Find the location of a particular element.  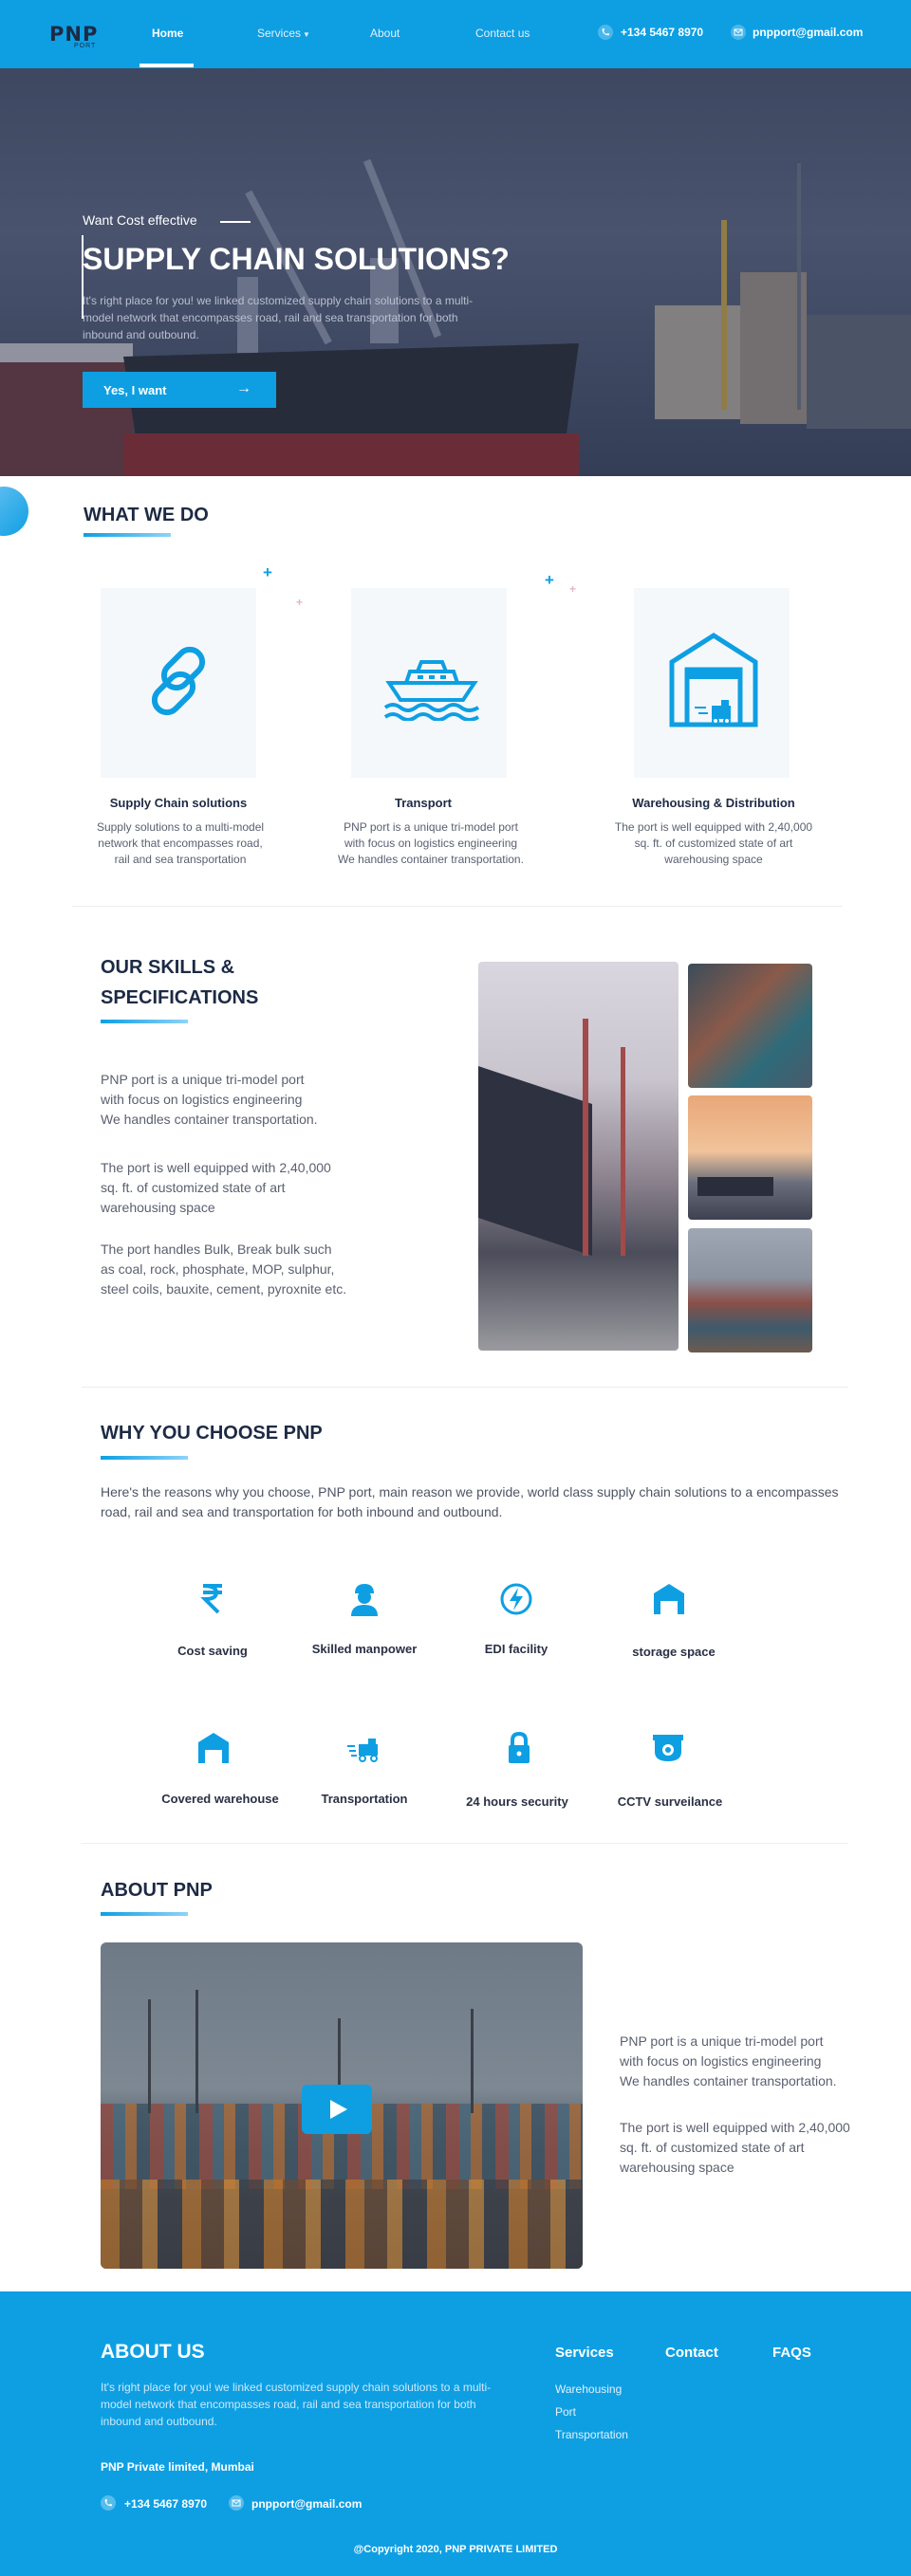

nav-email: pnpport@gmail.com is located at coordinates (808, 32).